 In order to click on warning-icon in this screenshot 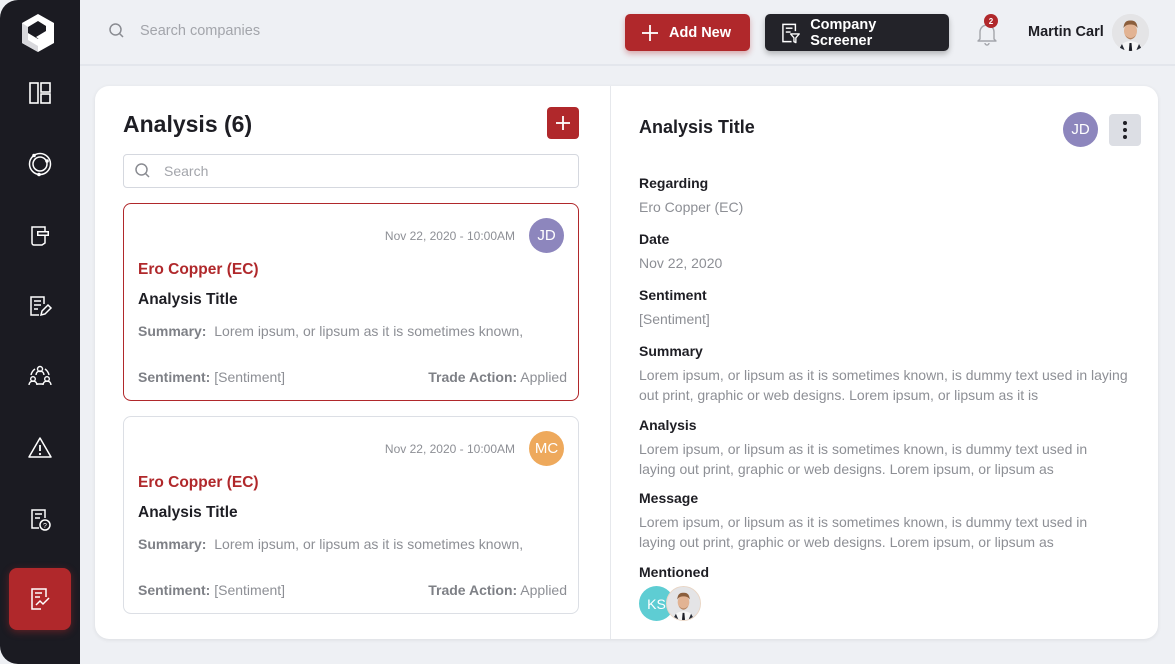, I will do `click(40, 447)`.